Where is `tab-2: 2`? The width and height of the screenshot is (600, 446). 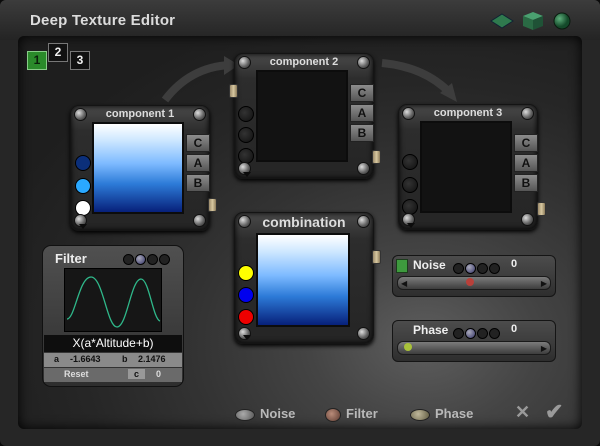 tab-2: 2 is located at coordinates (58, 52).